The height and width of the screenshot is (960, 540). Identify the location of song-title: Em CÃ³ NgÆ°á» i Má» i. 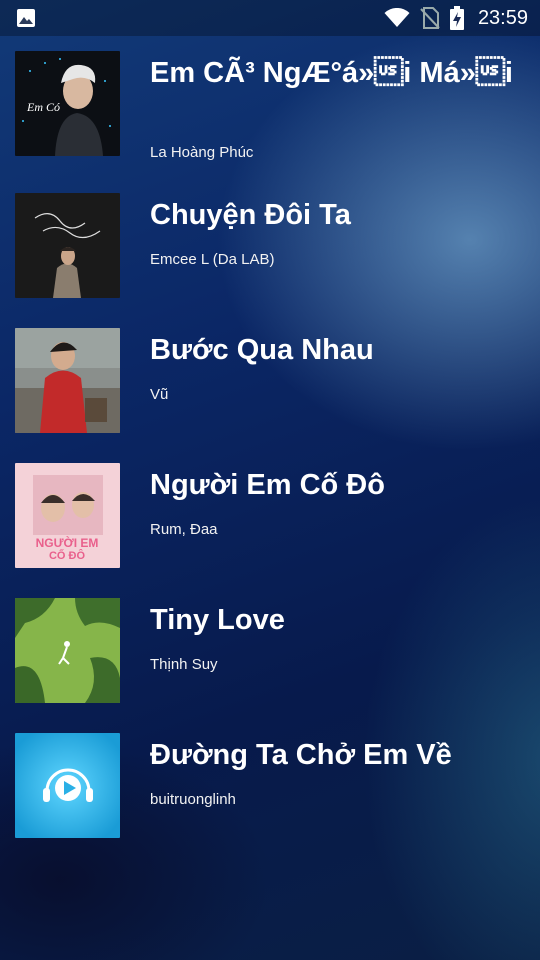
(331, 73).